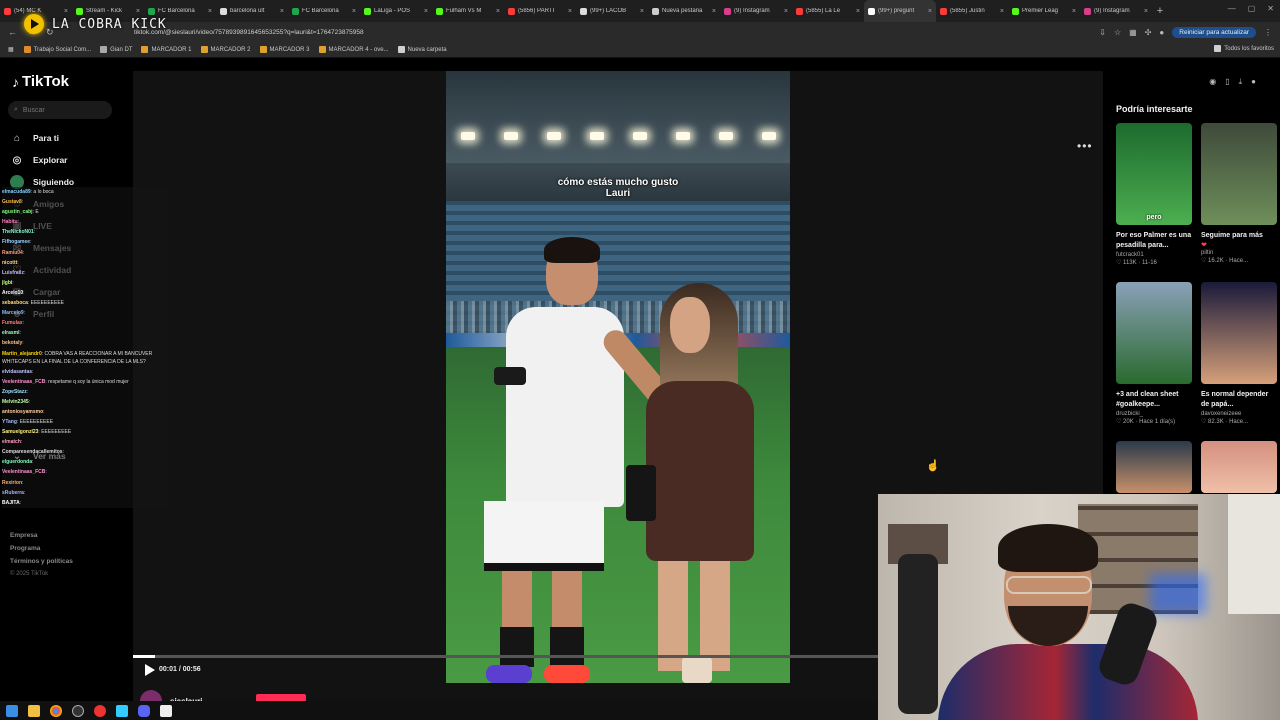 Image resolution: width=1280 pixels, height=720 pixels. Describe the element at coordinates (828, 11) in the screenshot. I see `browser-tab: (5855) La Le ×` at that location.